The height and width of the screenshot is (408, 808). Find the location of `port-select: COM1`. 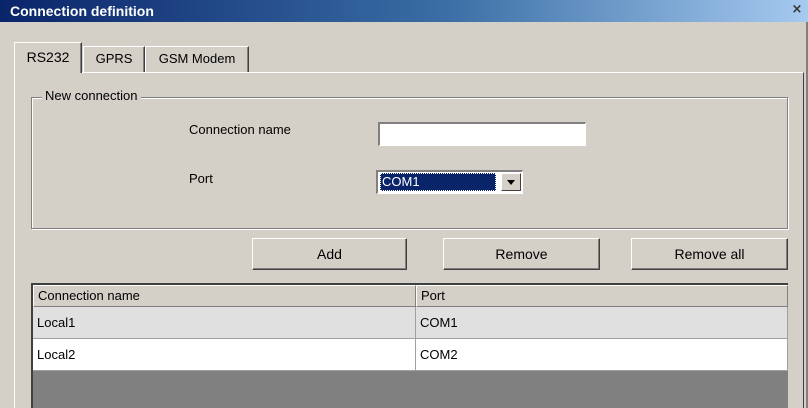

port-select: COM1 is located at coordinates (449, 182).